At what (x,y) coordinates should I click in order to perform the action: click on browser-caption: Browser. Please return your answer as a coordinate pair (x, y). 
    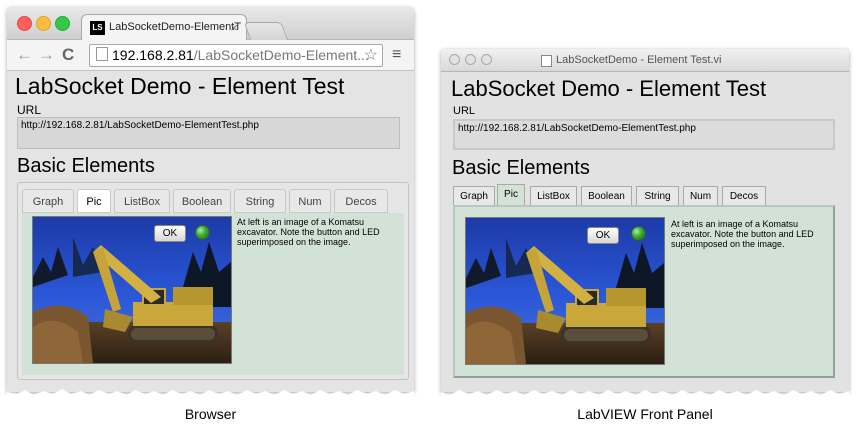
    Looking at the image, I should click on (210, 414).